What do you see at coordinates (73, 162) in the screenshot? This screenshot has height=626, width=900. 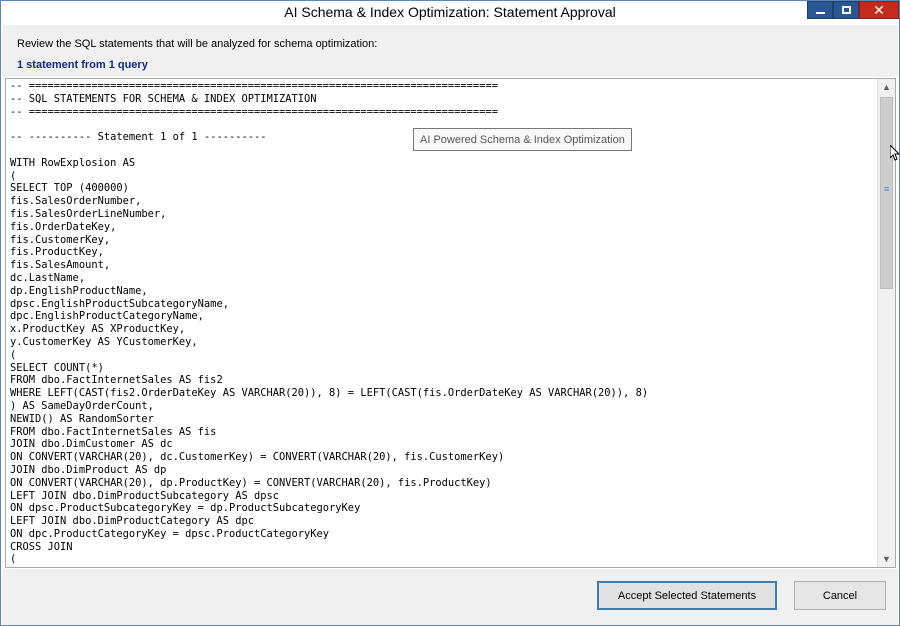 I see `code-line: WITH RowExplosion AS` at bounding box center [73, 162].